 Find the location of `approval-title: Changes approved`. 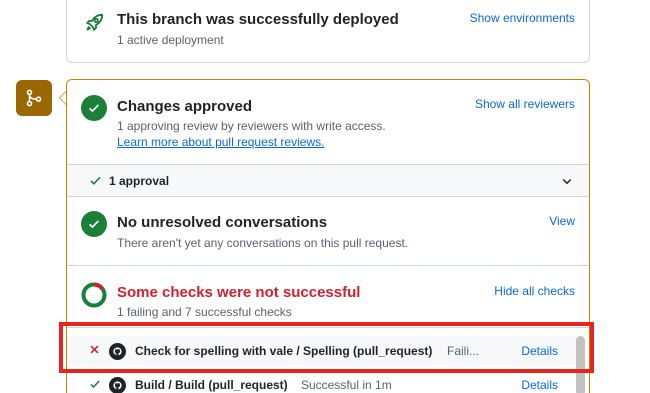

approval-title: Changes approved is located at coordinates (185, 106).